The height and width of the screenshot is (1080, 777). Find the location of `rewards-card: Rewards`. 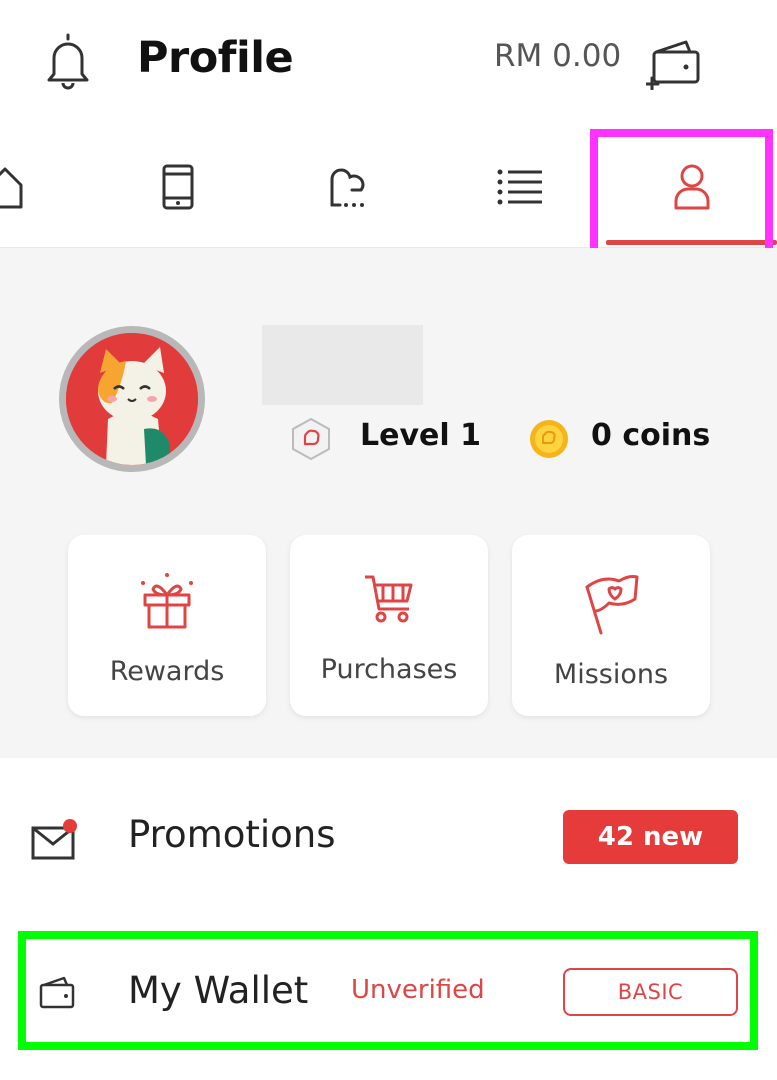

rewards-card: Rewards is located at coordinates (167, 625).